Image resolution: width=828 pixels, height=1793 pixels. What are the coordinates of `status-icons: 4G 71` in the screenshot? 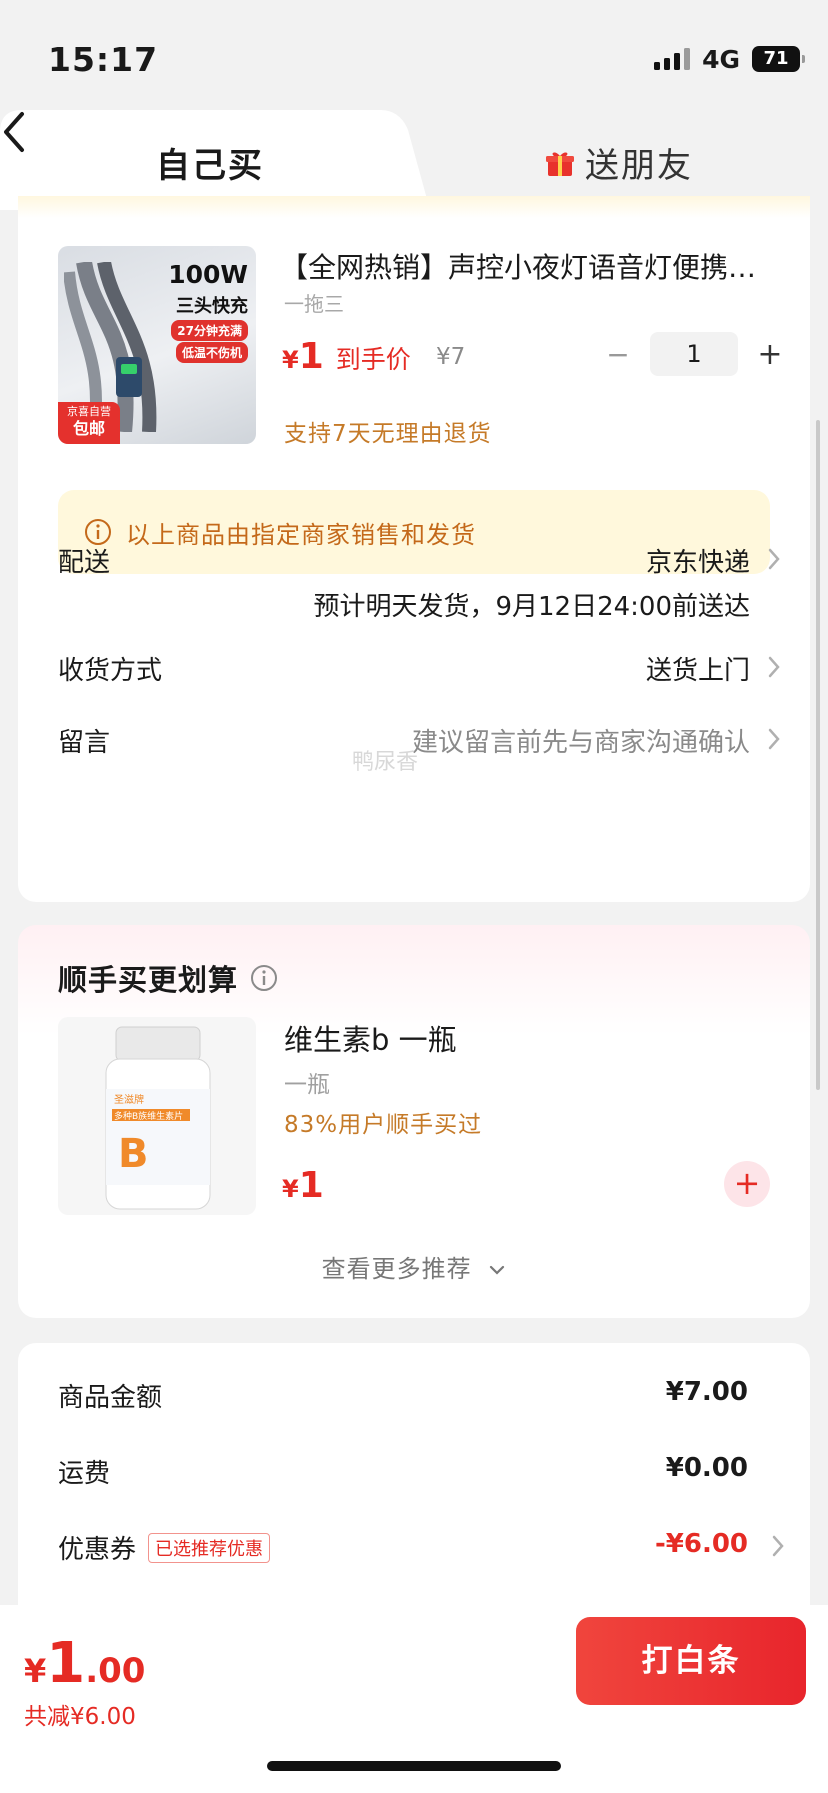 It's located at (729, 59).